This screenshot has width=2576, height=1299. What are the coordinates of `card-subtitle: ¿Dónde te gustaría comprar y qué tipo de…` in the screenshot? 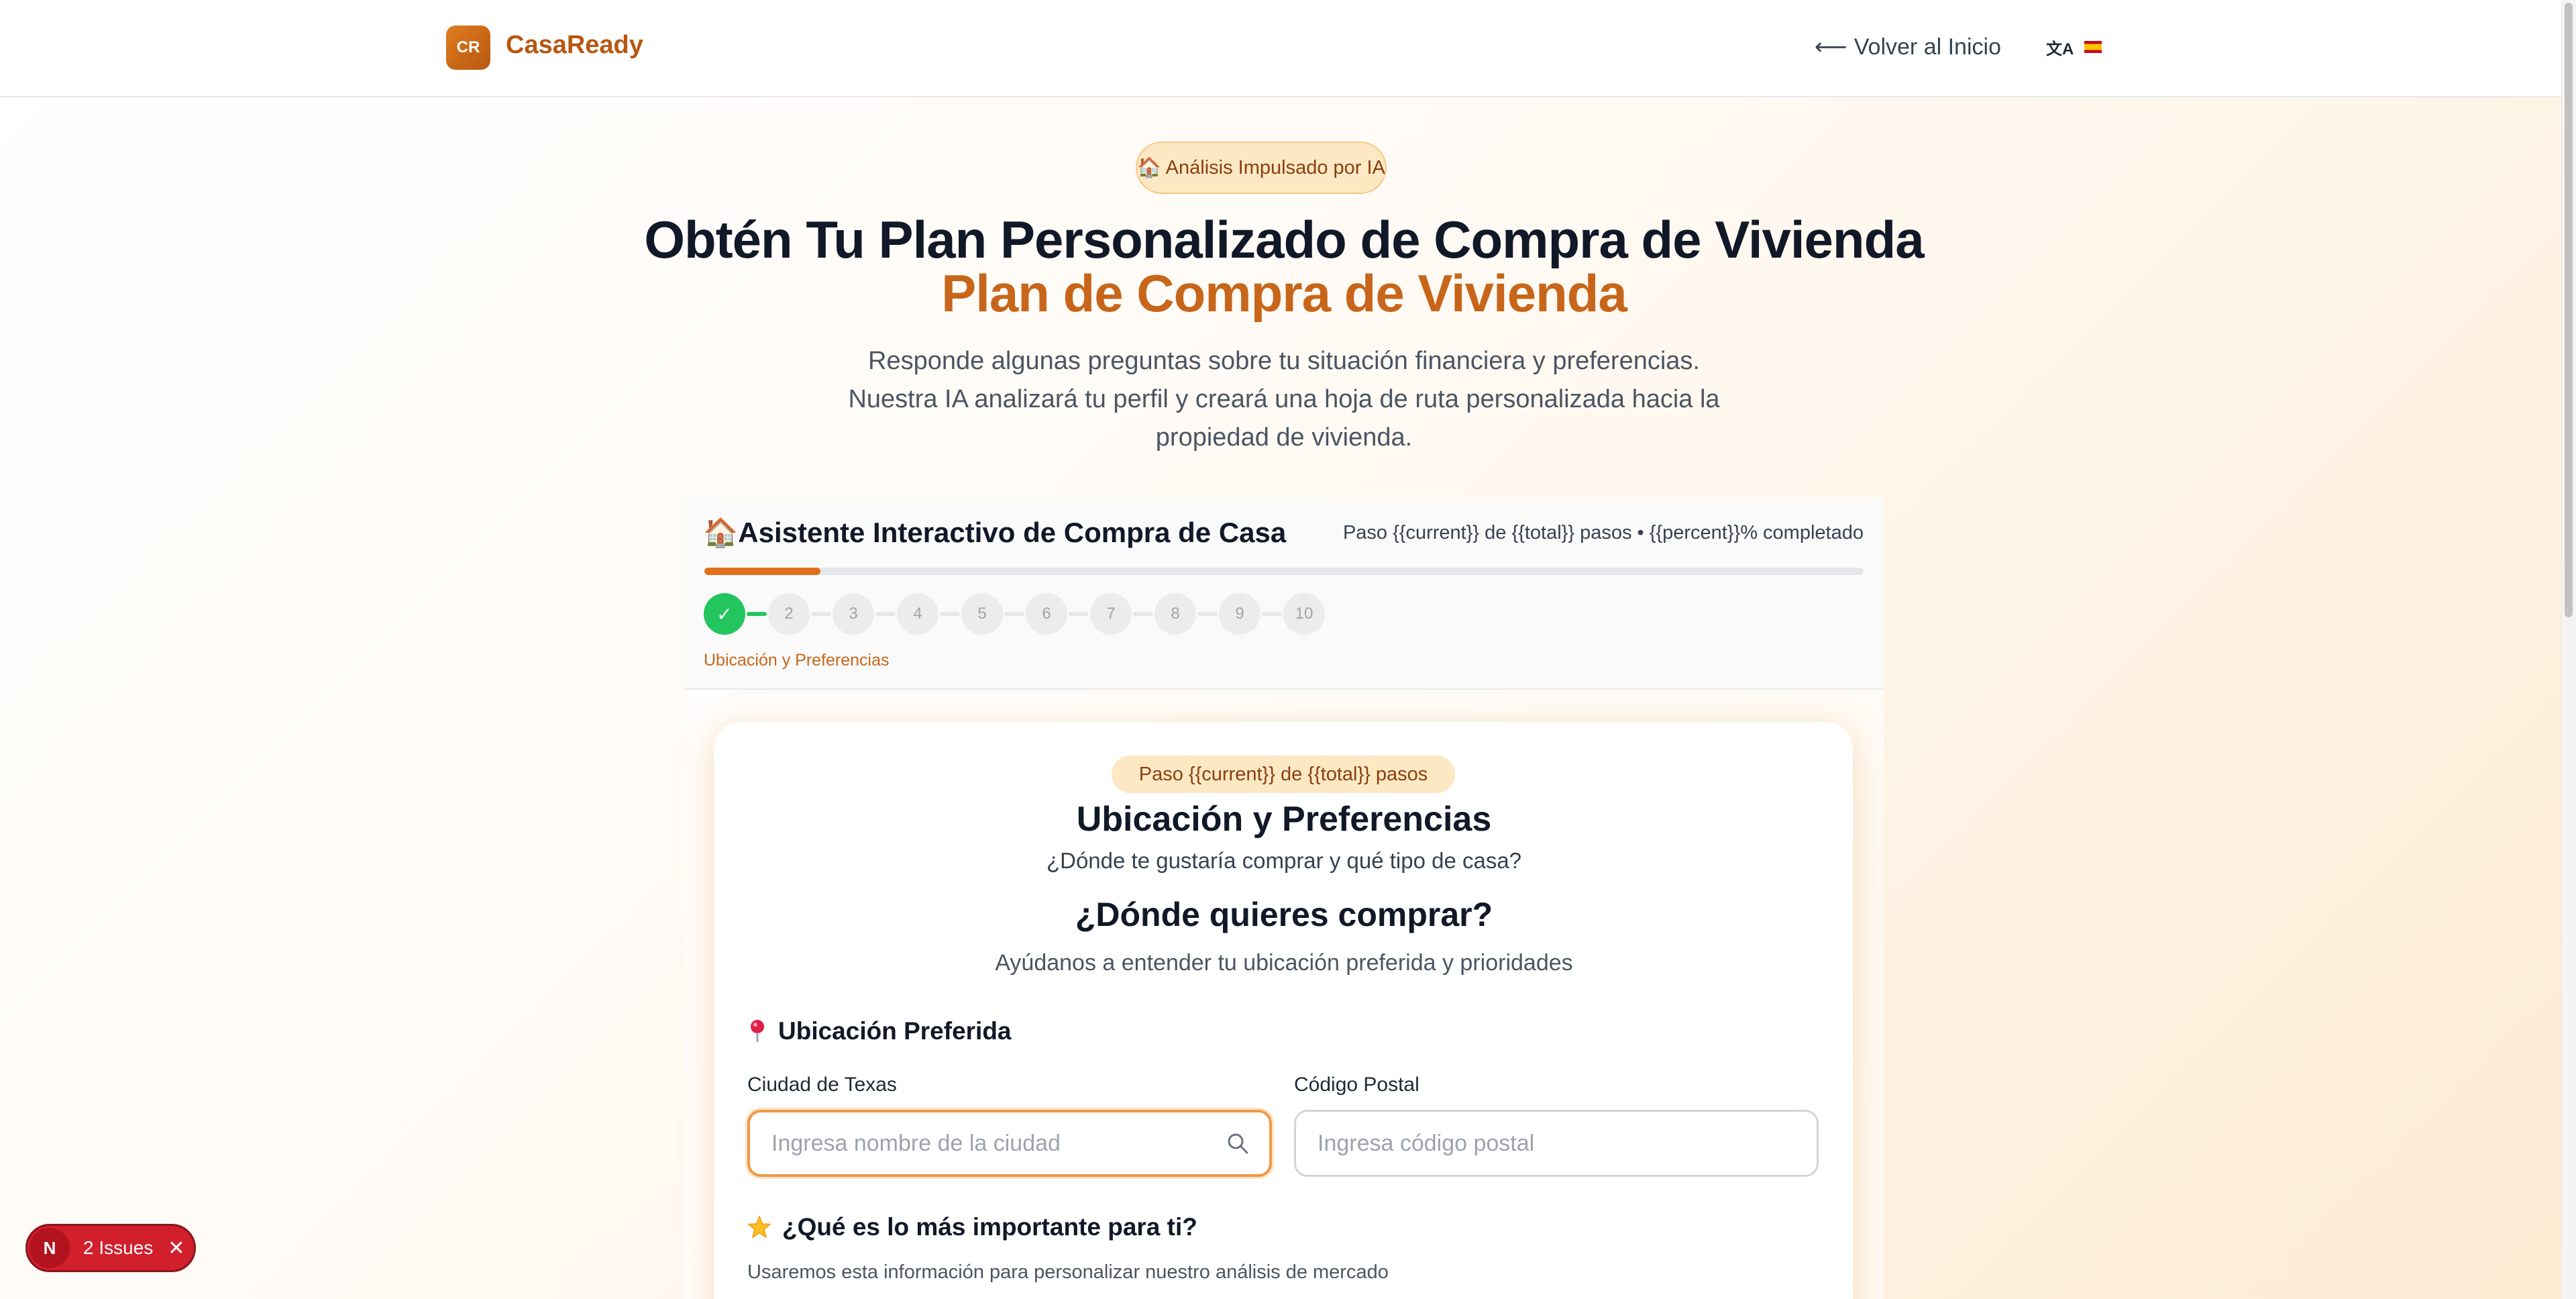 It's located at (1284, 860).